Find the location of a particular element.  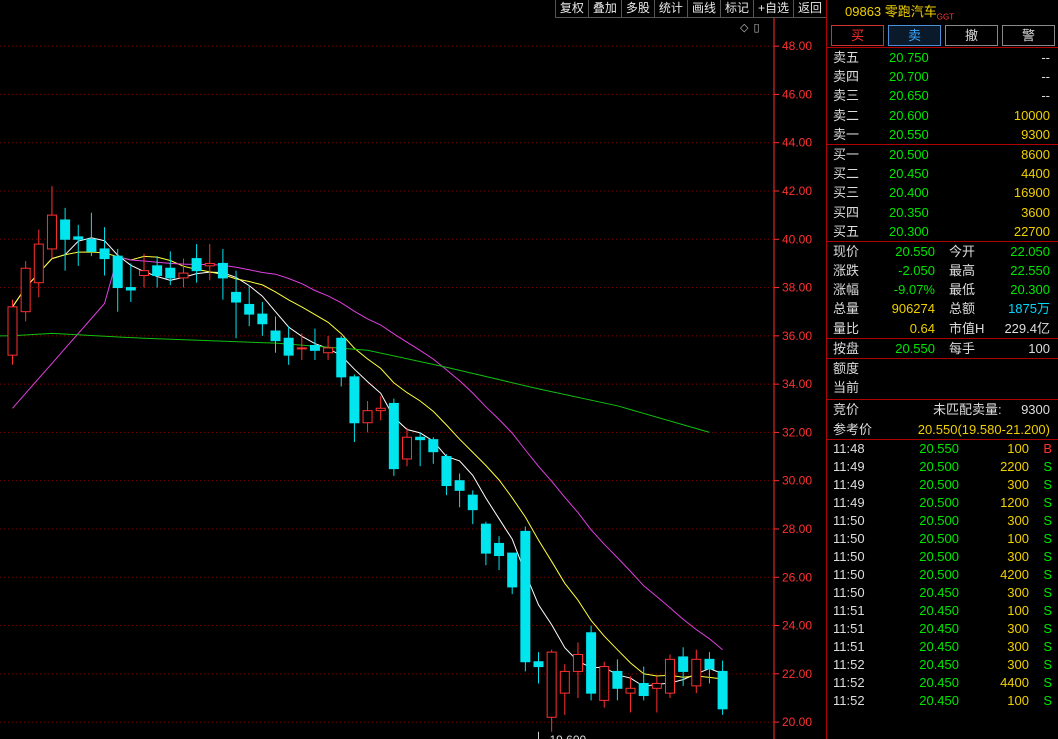

quote-value: 22.050 is located at coordinates (1030, 251).